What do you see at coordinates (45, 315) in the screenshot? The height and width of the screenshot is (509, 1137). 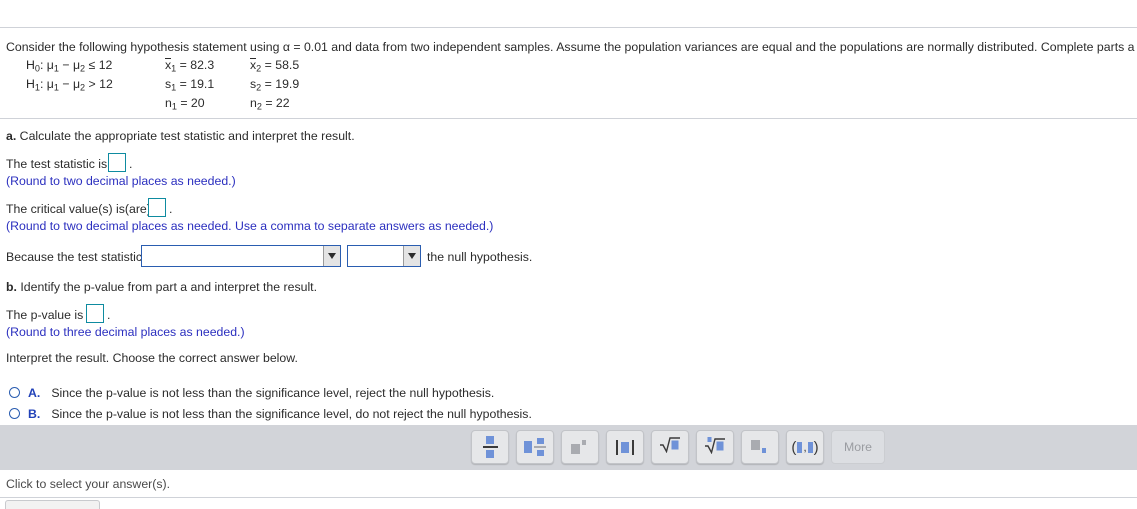 I see `pvalue-prompt: The p-value is` at bounding box center [45, 315].